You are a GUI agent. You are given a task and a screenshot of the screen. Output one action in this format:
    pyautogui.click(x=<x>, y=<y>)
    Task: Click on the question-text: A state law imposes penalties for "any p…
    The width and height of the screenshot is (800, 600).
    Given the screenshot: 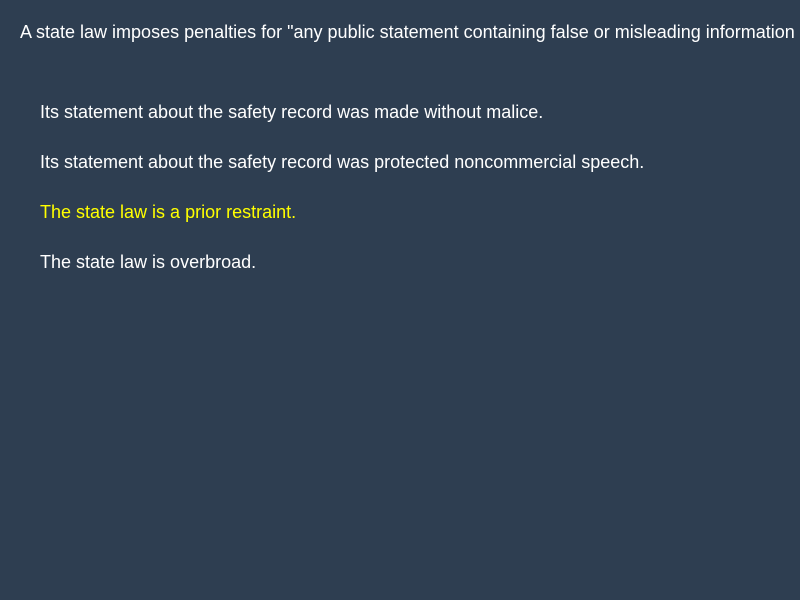 What is the action you would take?
    pyautogui.click(x=410, y=32)
    